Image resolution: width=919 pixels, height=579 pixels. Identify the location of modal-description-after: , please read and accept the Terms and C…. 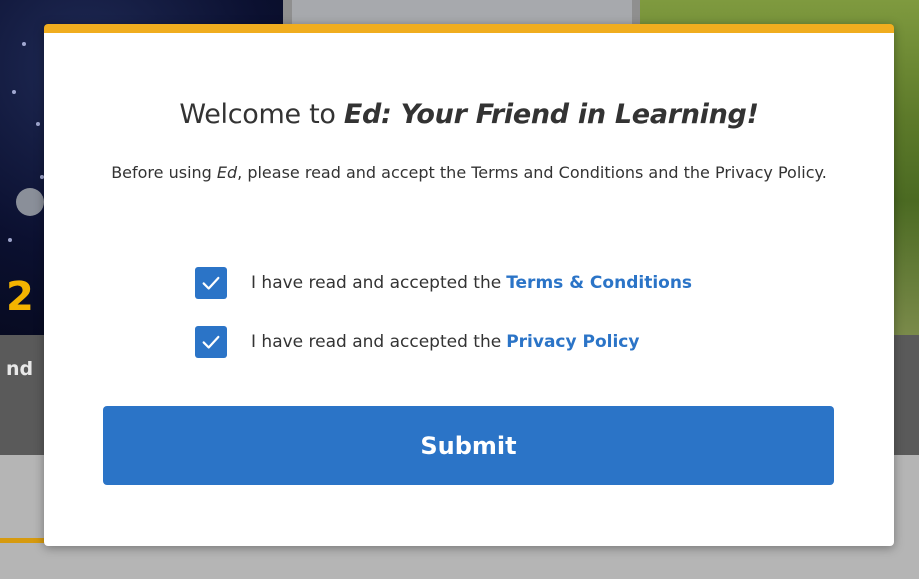
(532, 172).